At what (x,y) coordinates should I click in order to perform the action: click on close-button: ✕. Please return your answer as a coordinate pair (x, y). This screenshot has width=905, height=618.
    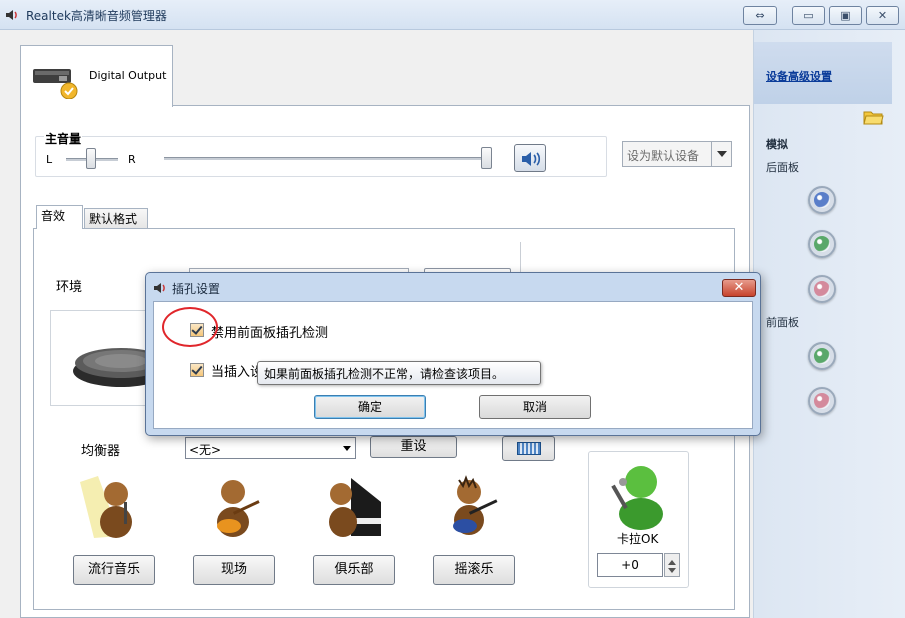
    Looking at the image, I should click on (882, 15).